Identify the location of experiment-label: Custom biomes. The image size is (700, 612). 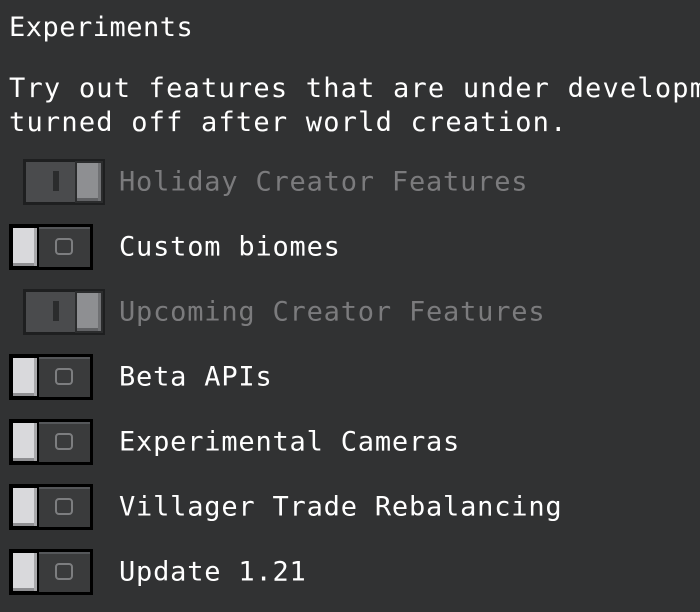
(230, 247).